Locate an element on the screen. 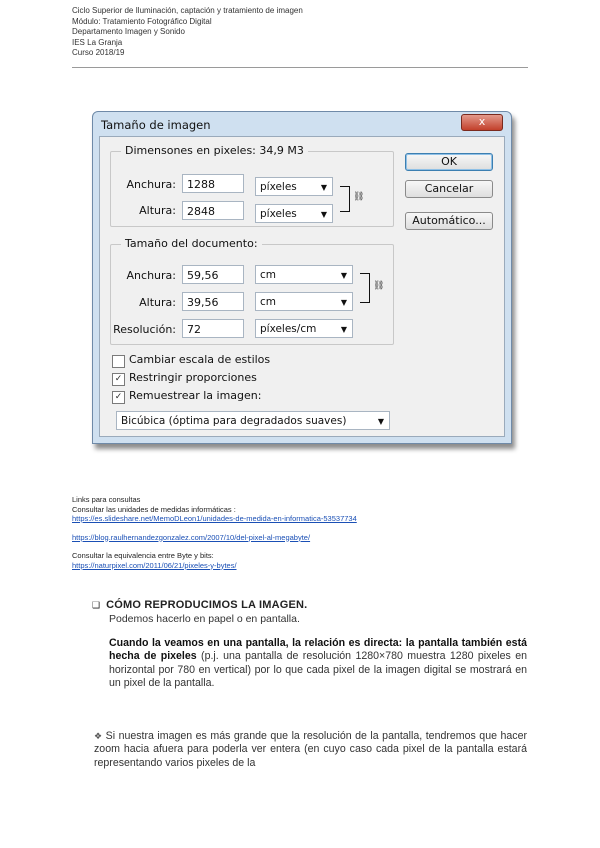  dialog-title: Tamaño de imagen is located at coordinates (156, 125).